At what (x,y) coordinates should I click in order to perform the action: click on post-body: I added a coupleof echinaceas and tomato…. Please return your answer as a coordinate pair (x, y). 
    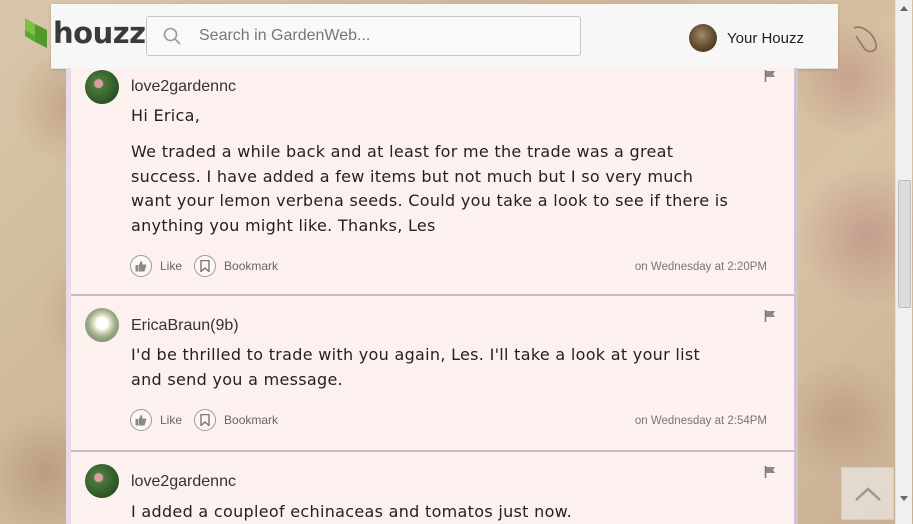
    Looking at the image, I should click on (351, 511).